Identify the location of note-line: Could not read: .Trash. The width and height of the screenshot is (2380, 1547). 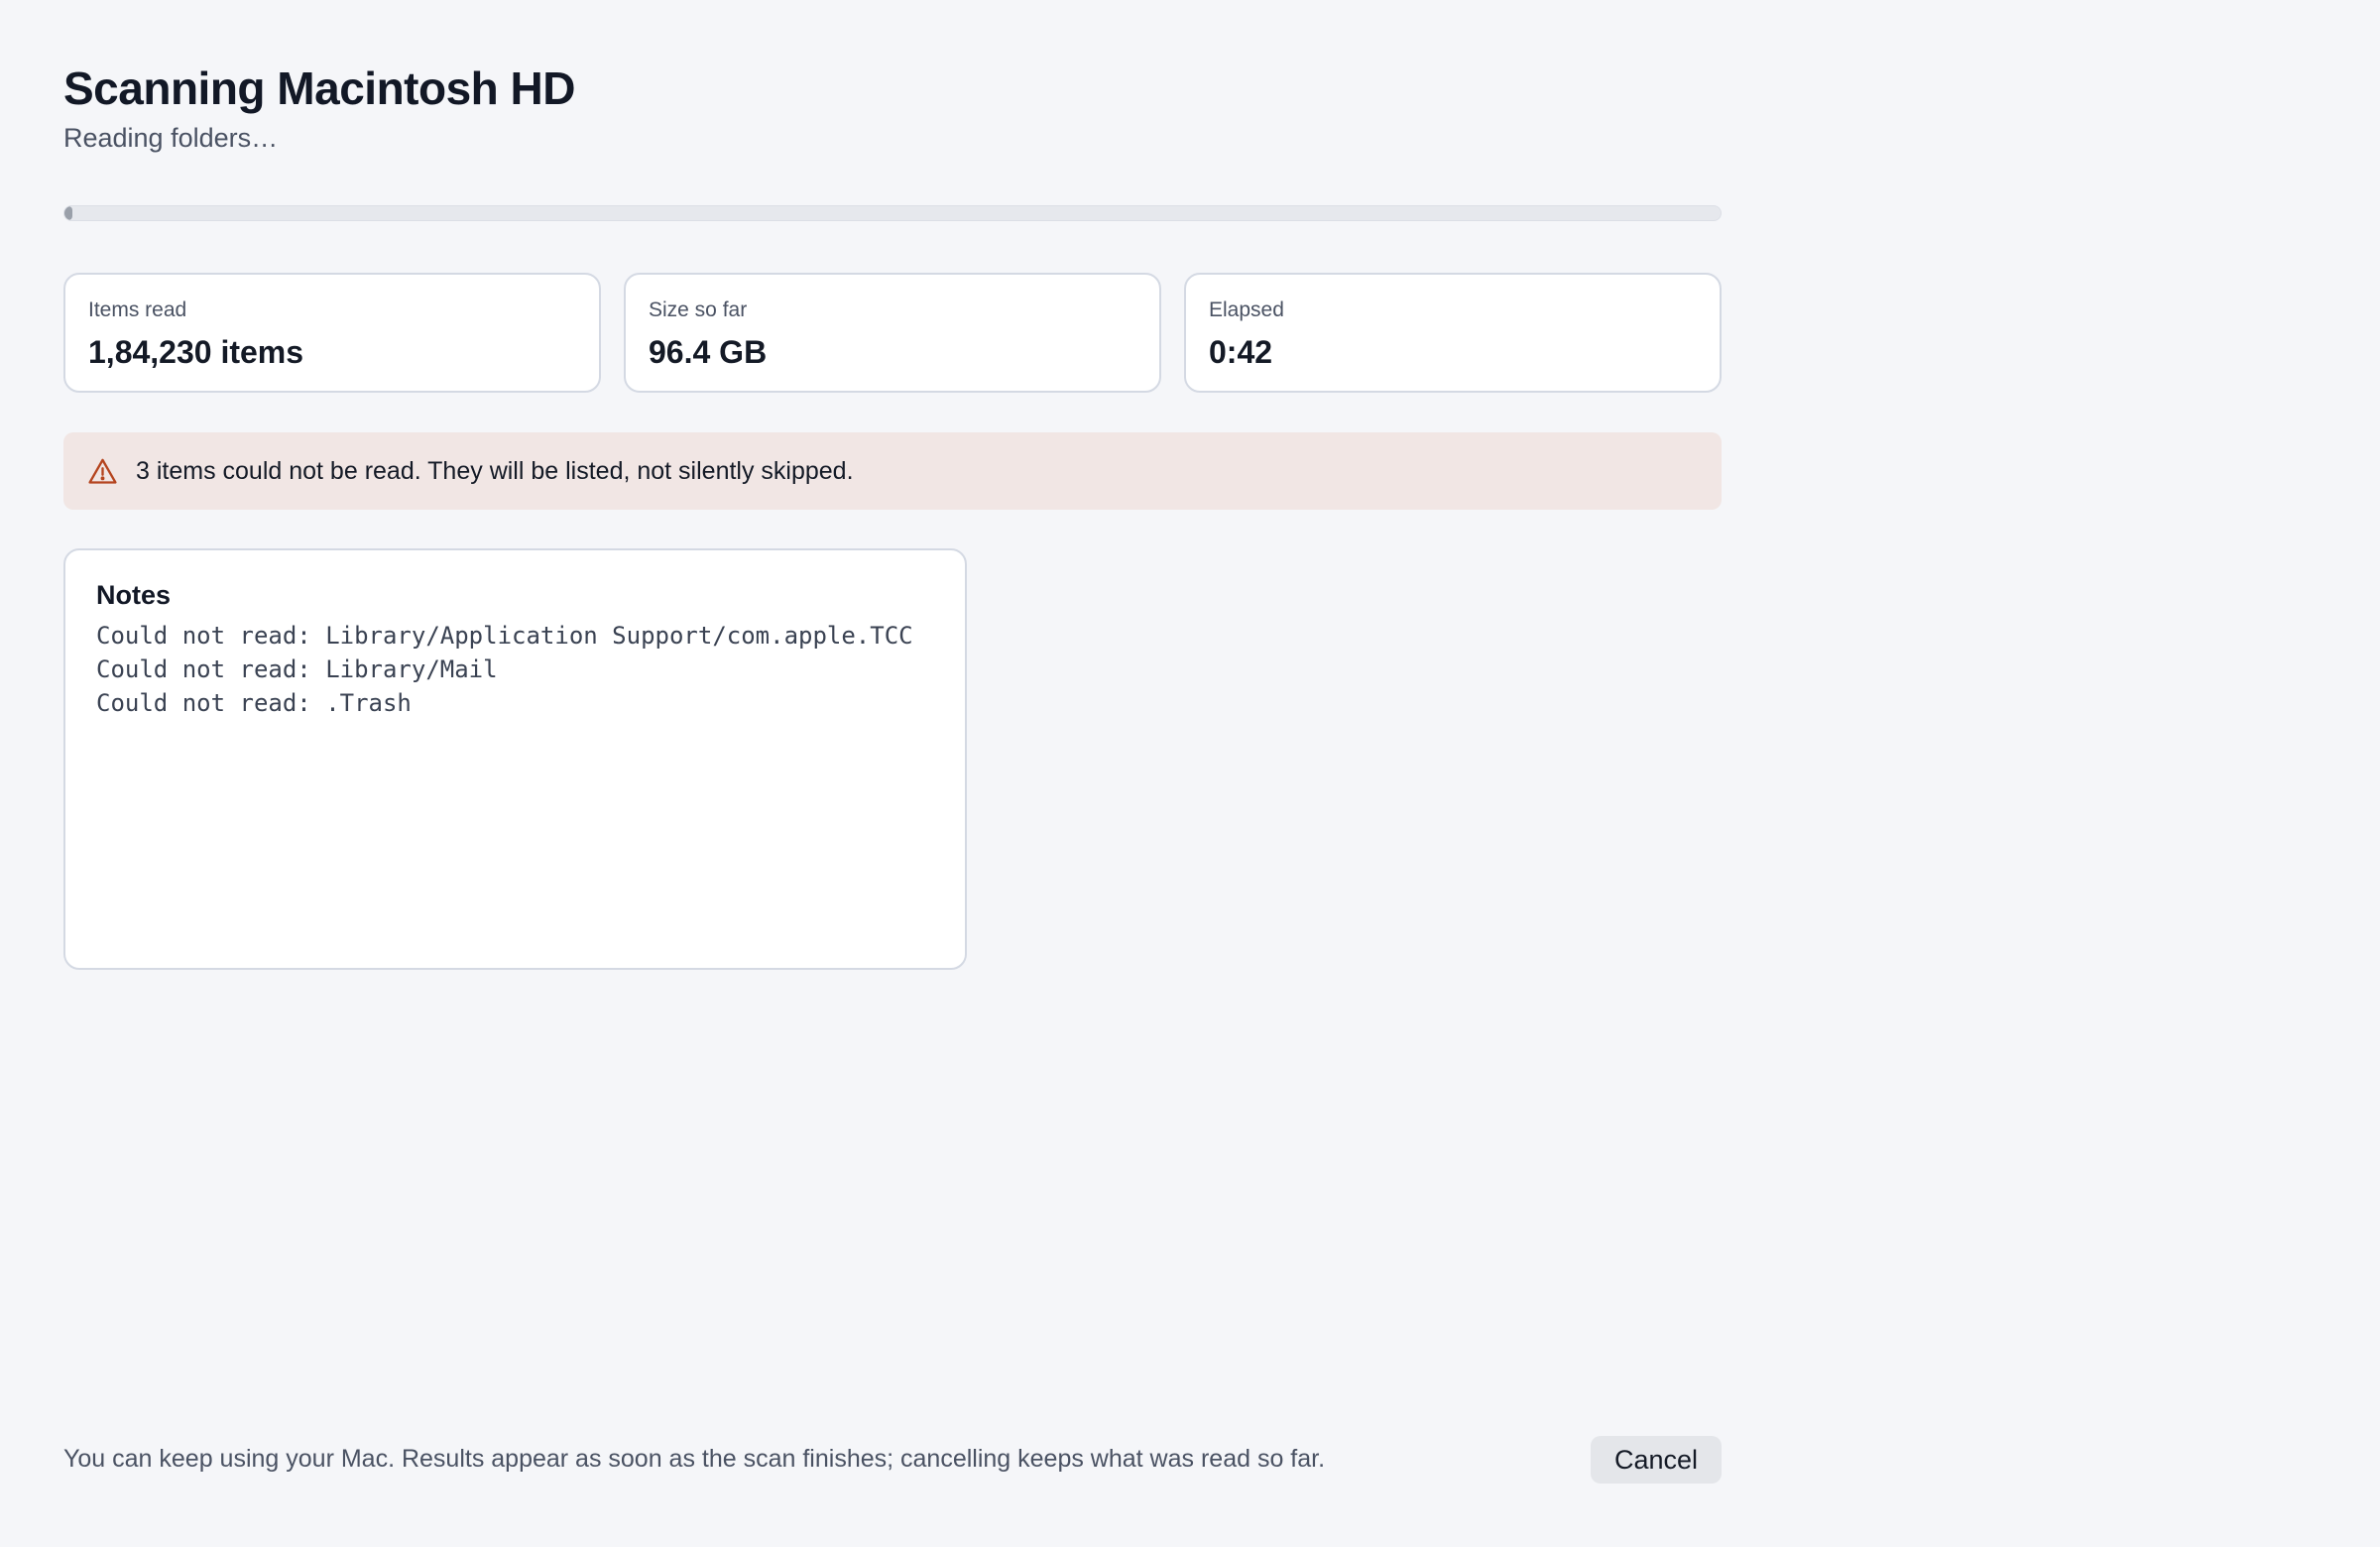
(254, 703).